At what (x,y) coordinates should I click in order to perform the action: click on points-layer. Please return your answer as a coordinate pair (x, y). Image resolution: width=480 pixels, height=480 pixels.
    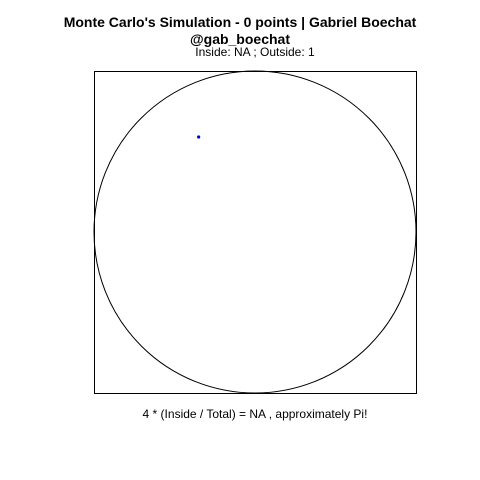
    Looking at the image, I should click on (199, 137).